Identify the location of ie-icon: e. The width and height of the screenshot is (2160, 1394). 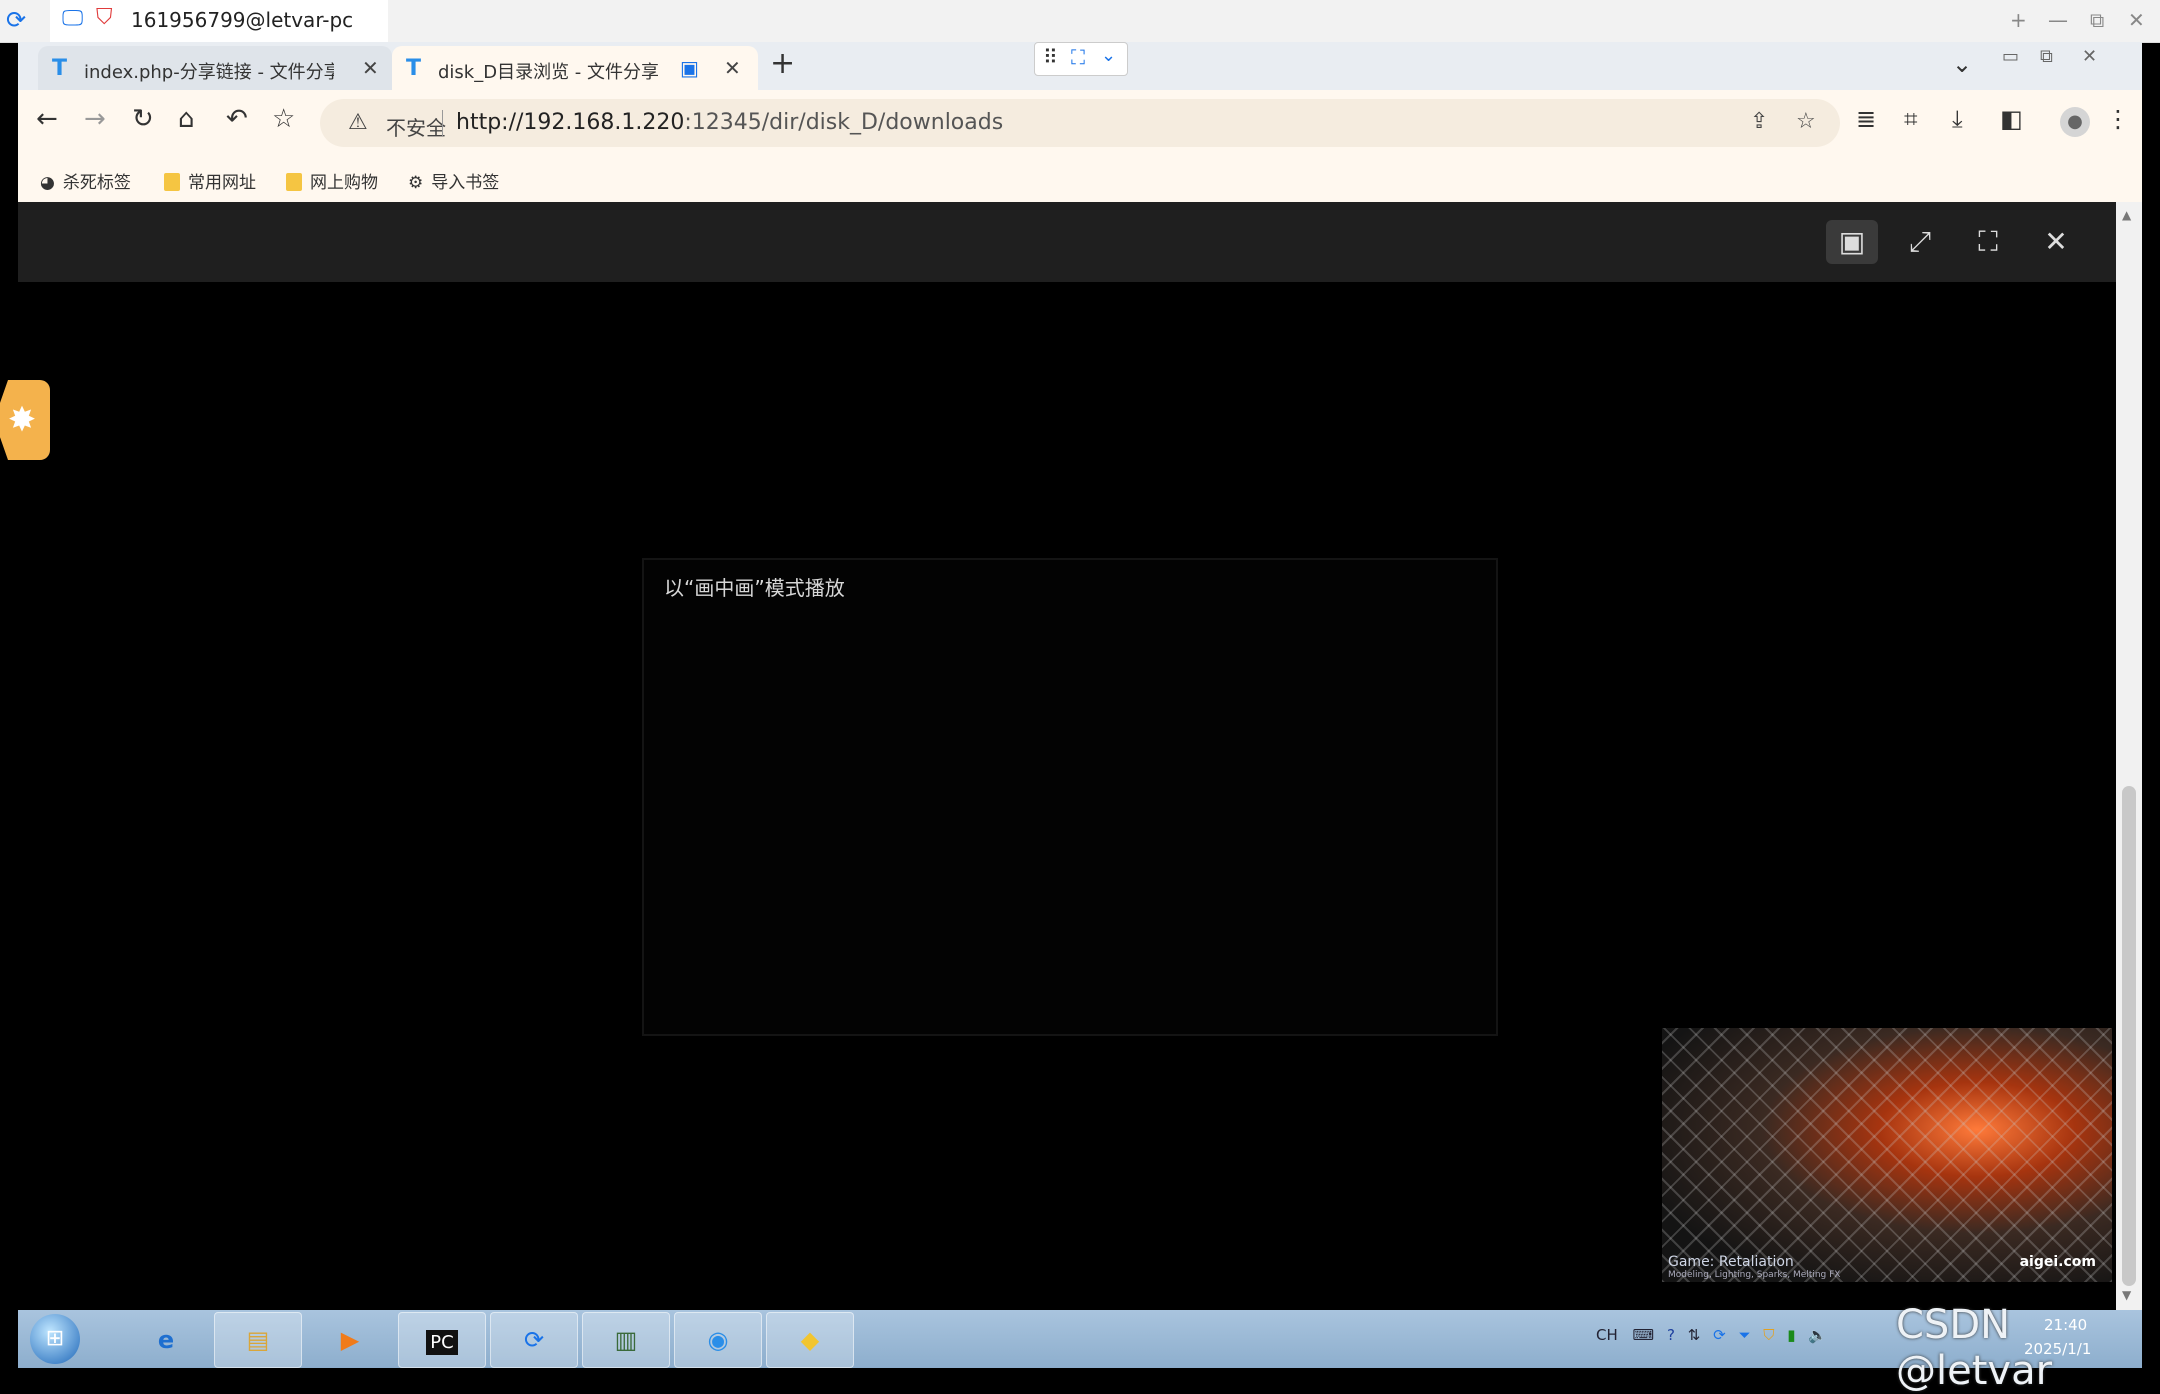
(166, 1340).